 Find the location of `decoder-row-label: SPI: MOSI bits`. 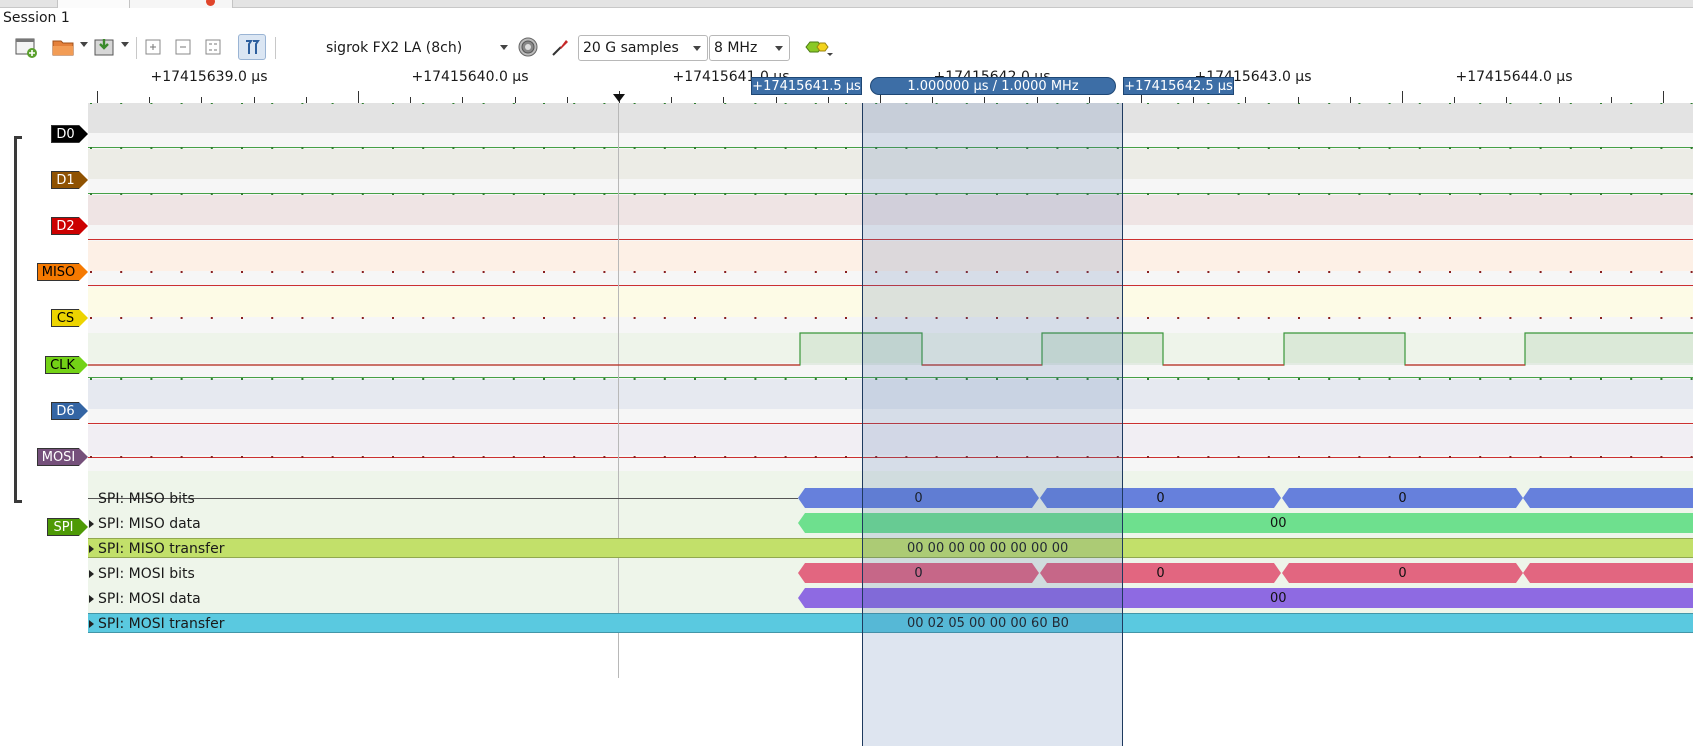

decoder-row-label: SPI: MOSI bits is located at coordinates (142, 574).